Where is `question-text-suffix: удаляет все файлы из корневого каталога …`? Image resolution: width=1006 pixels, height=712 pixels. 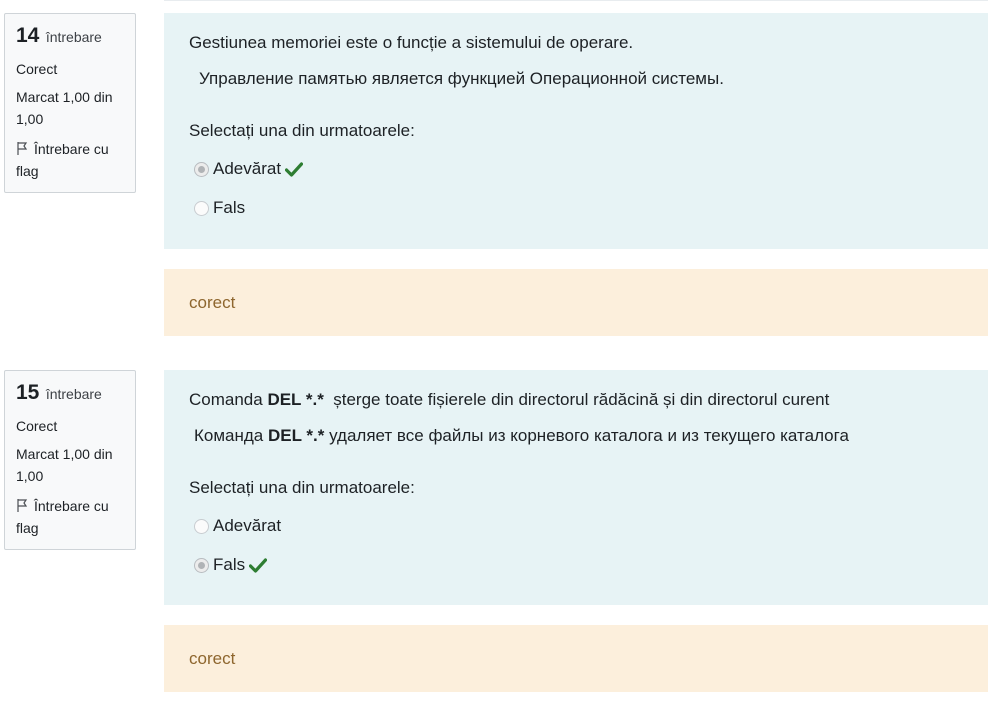
question-text-suffix: удаляет все файлы из корневого каталога … is located at coordinates (586, 435).